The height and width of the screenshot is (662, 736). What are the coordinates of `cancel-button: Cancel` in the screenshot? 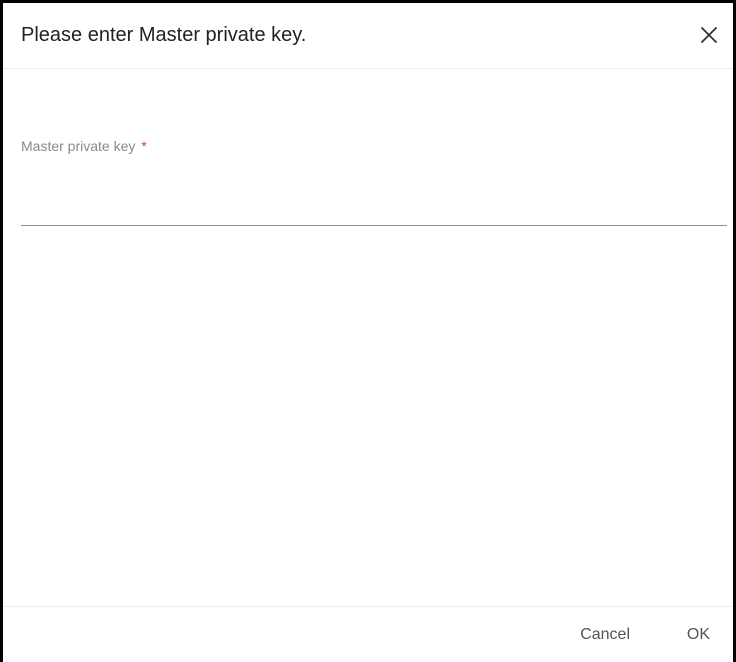 It's located at (605, 635).